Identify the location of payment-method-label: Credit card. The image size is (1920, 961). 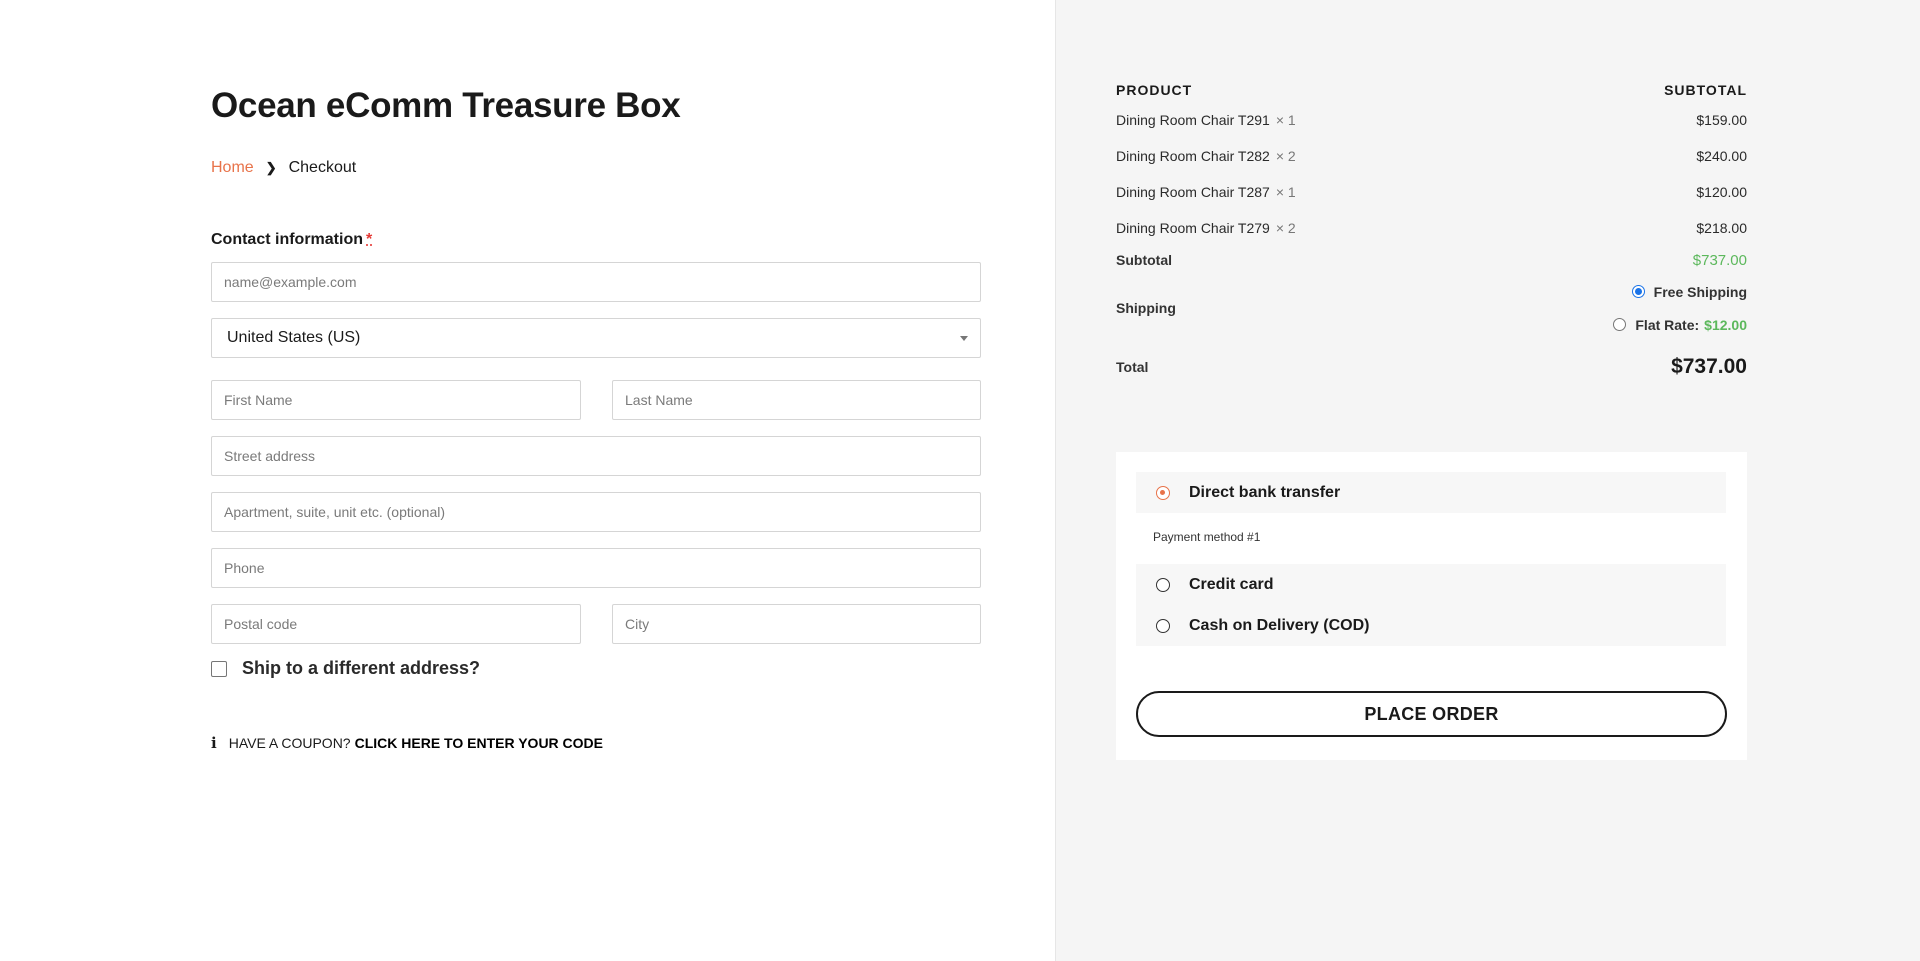
(1231, 585).